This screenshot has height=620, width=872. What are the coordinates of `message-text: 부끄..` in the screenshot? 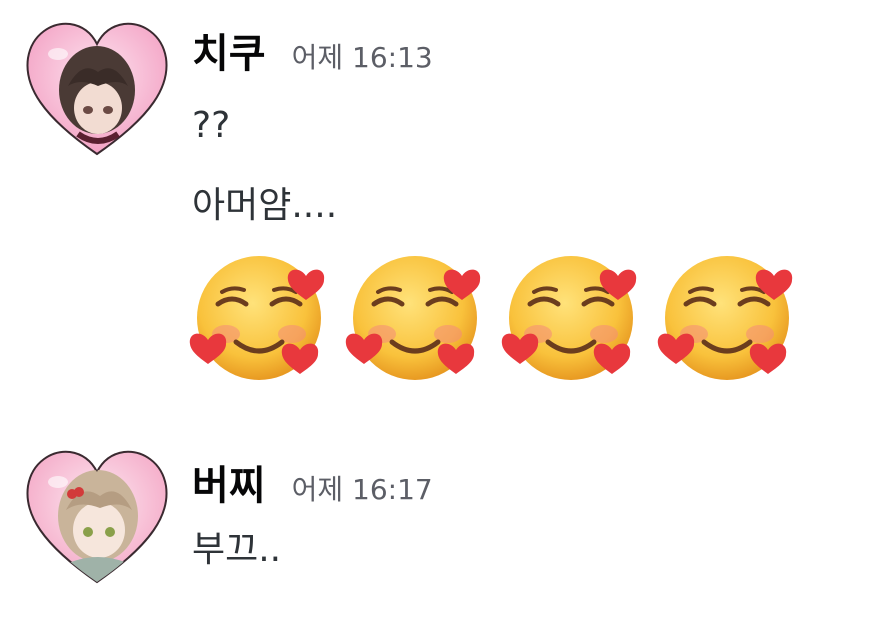 It's located at (237, 549).